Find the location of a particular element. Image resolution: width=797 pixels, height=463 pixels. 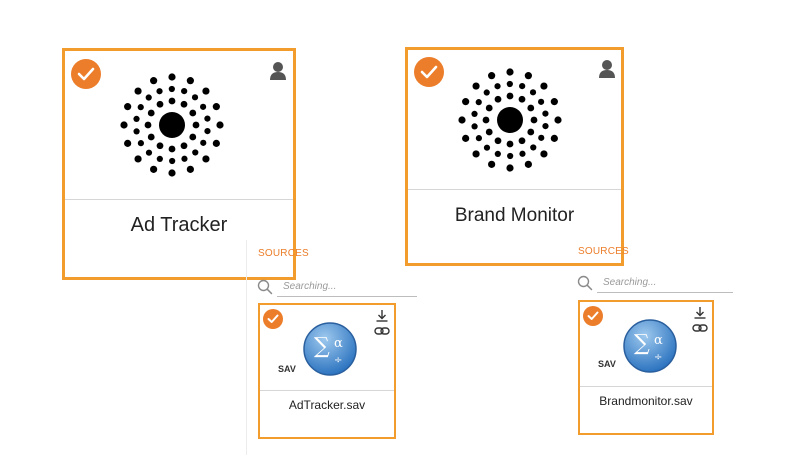

project-title: Ad Tracker is located at coordinates (179, 225).